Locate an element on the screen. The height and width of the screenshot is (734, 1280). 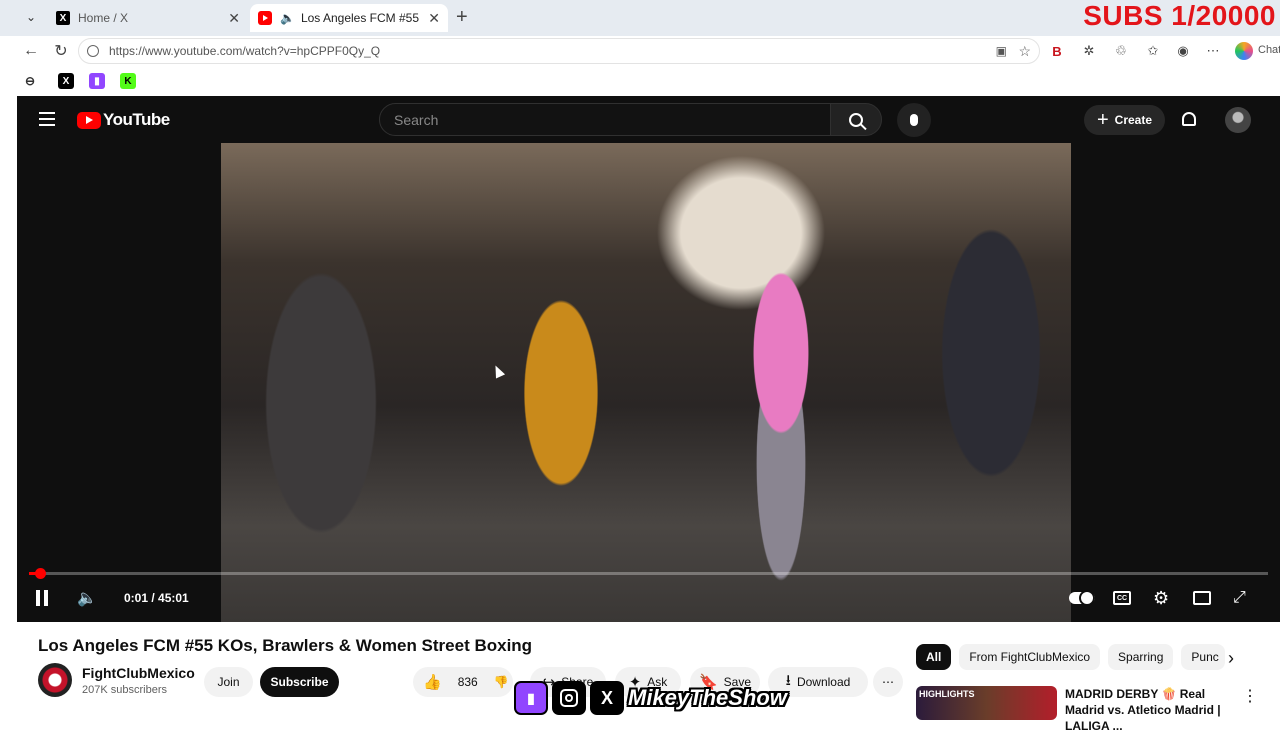
instagram-icon is located at coordinates (569, 698).